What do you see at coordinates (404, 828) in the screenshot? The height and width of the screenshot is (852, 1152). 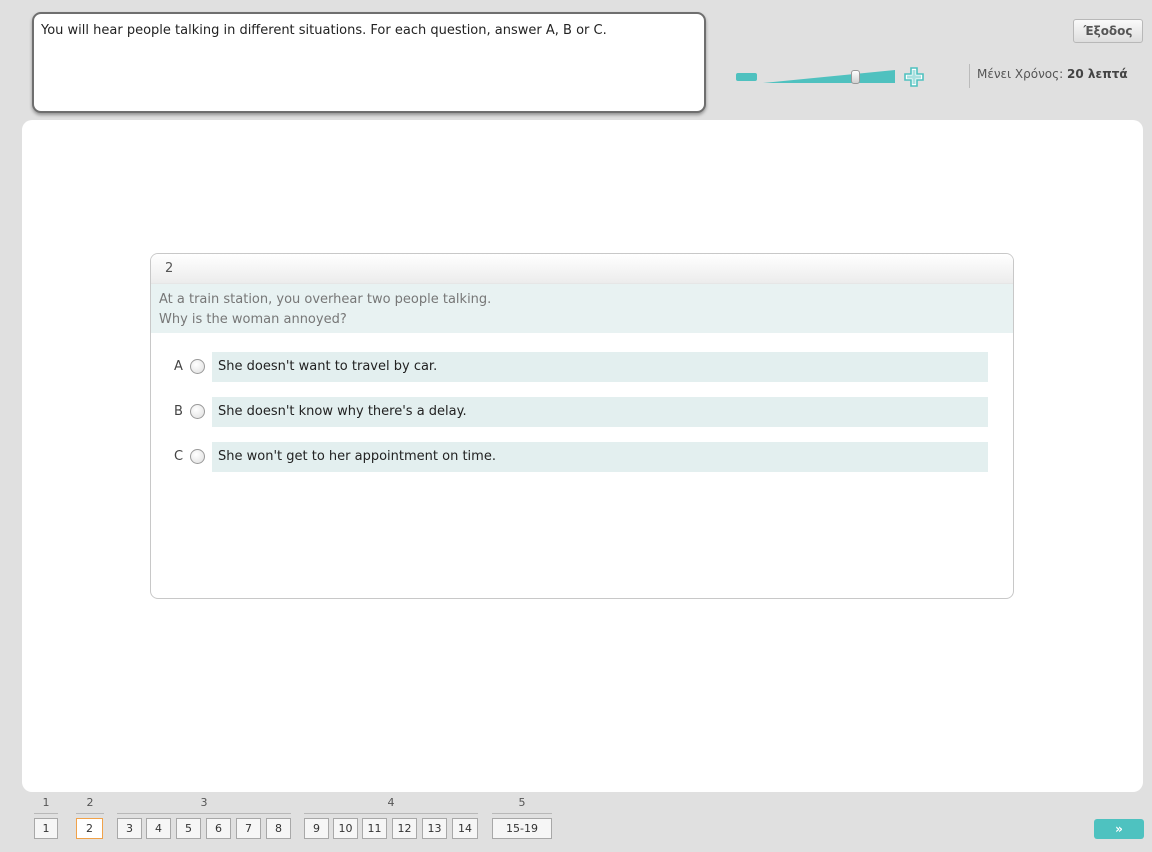 I see `question-button-12: 12` at bounding box center [404, 828].